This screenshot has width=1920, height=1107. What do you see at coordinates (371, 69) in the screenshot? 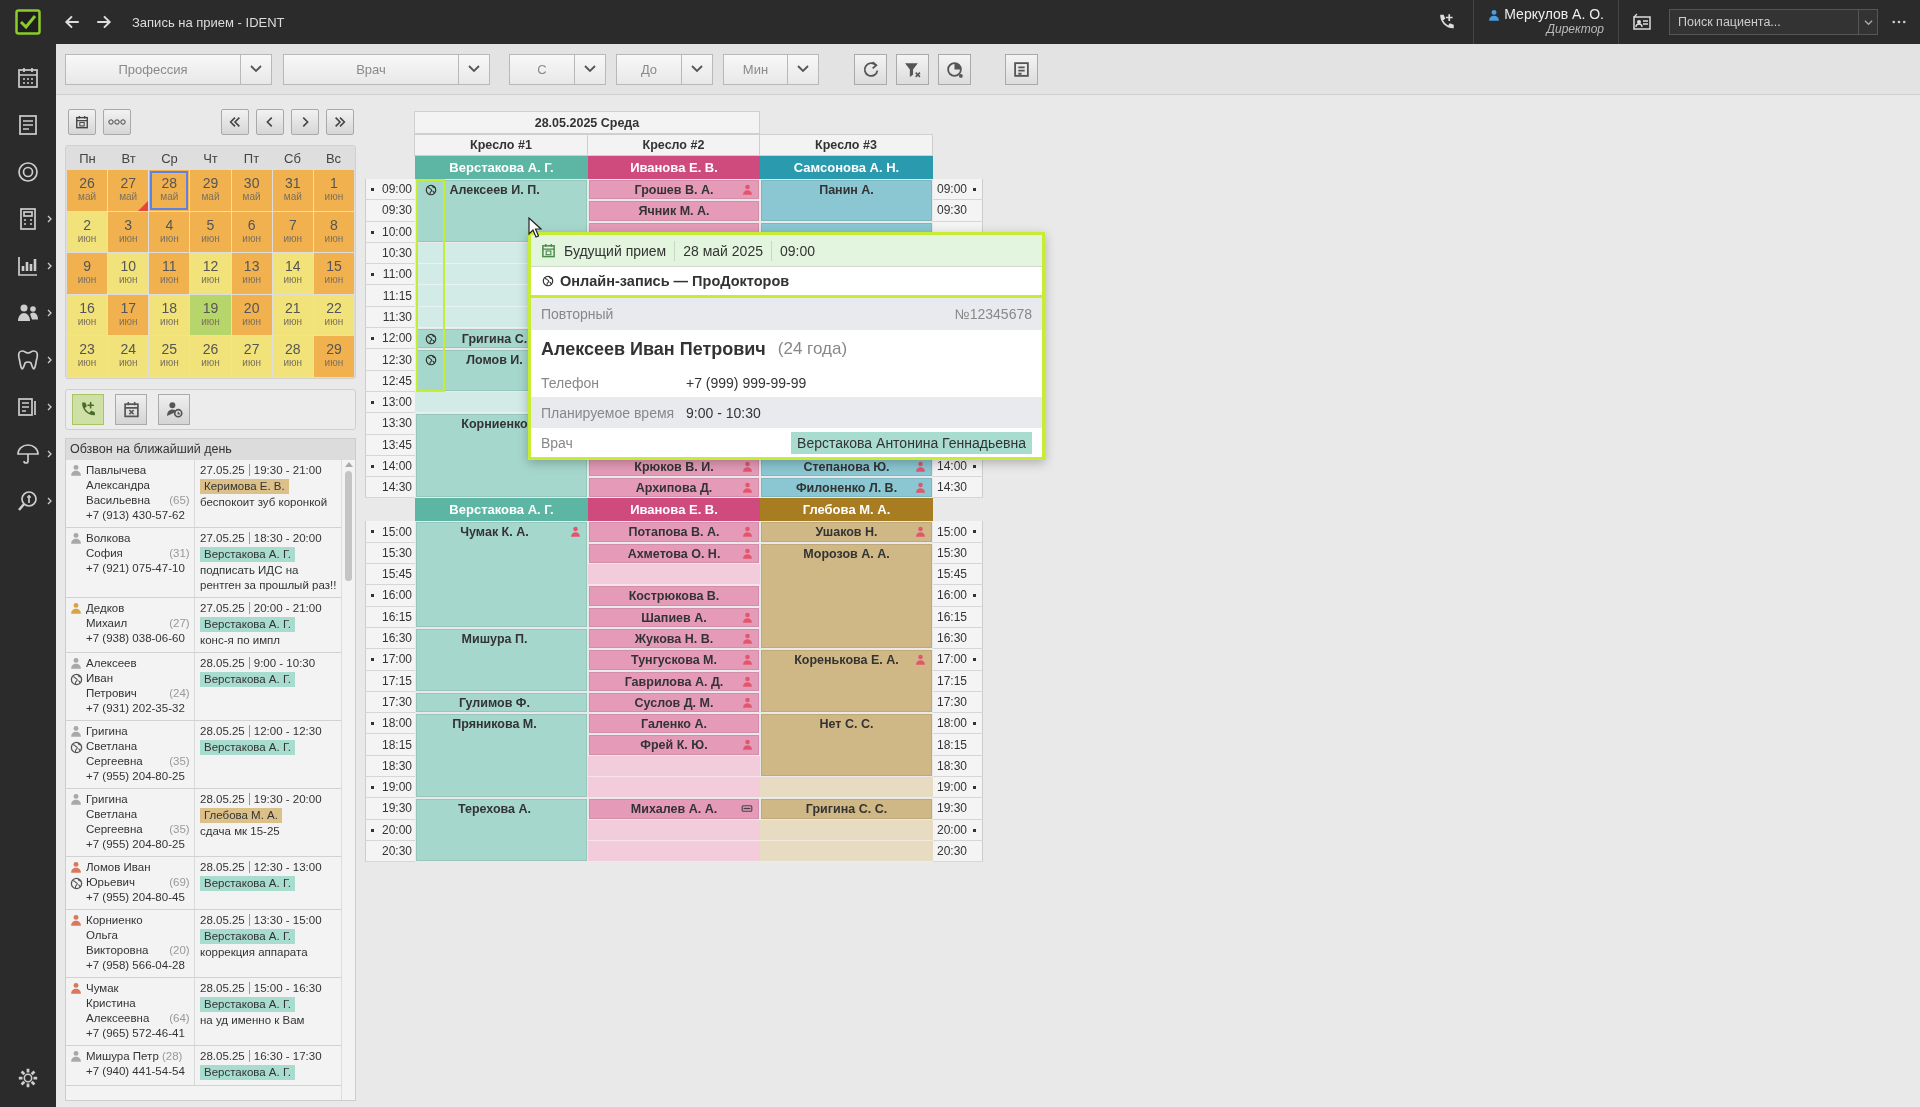
I see `dropdown-field: Врач` at bounding box center [371, 69].